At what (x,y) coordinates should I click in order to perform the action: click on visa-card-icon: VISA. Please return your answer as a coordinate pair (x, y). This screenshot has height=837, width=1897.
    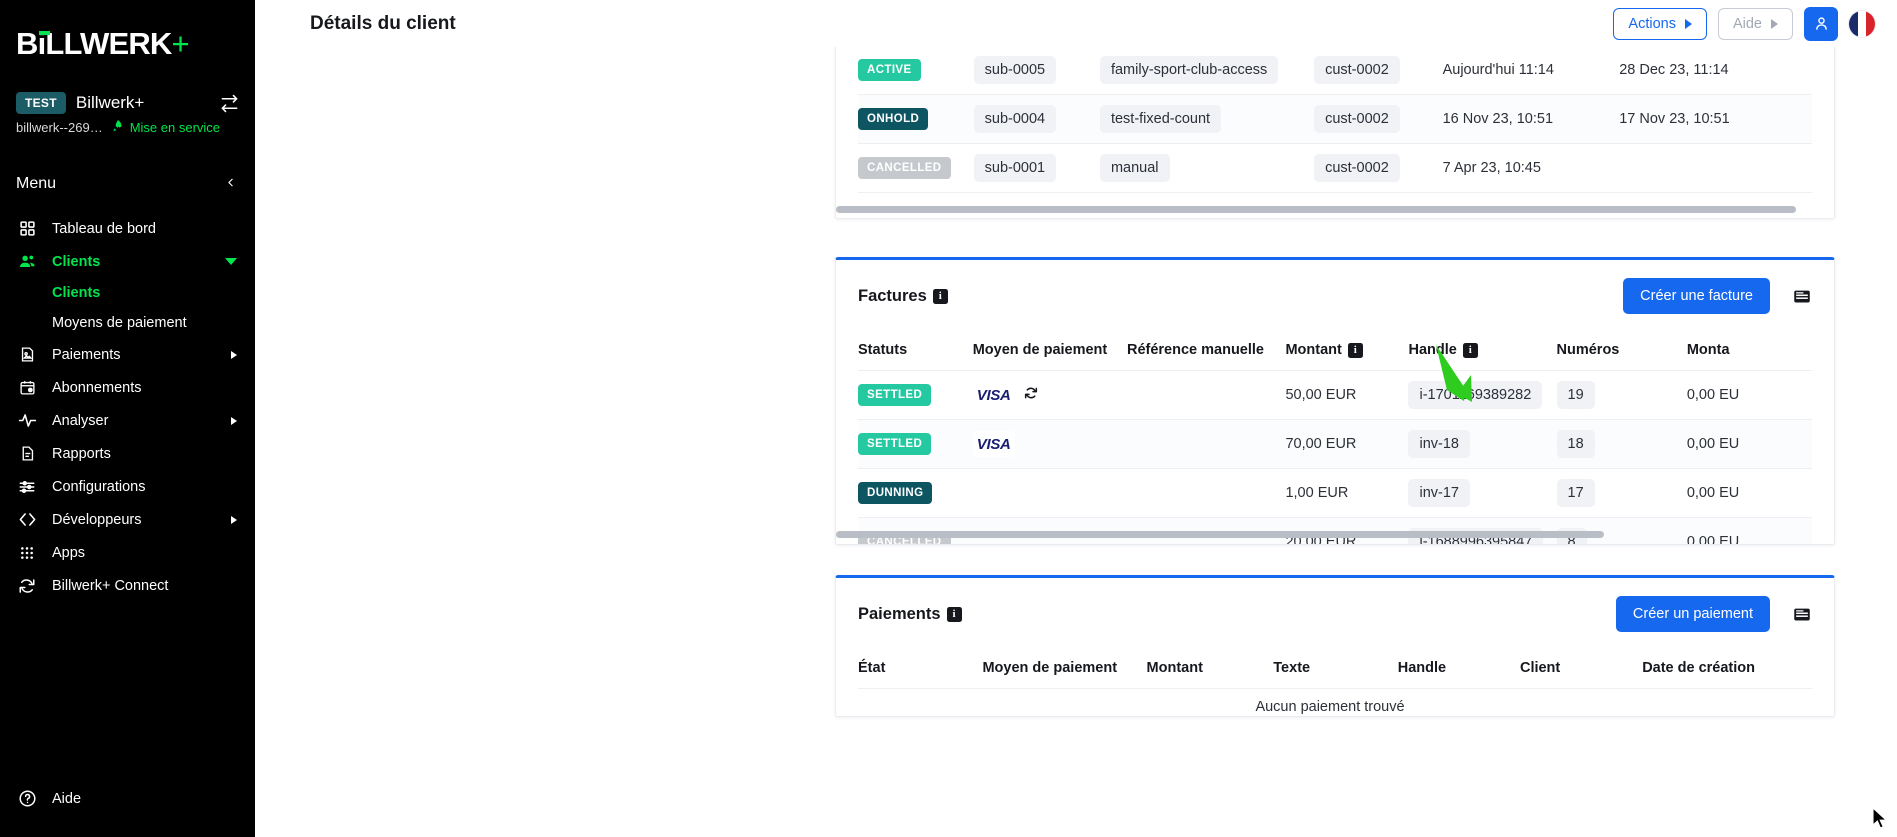
    Looking at the image, I should click on (993, 395).